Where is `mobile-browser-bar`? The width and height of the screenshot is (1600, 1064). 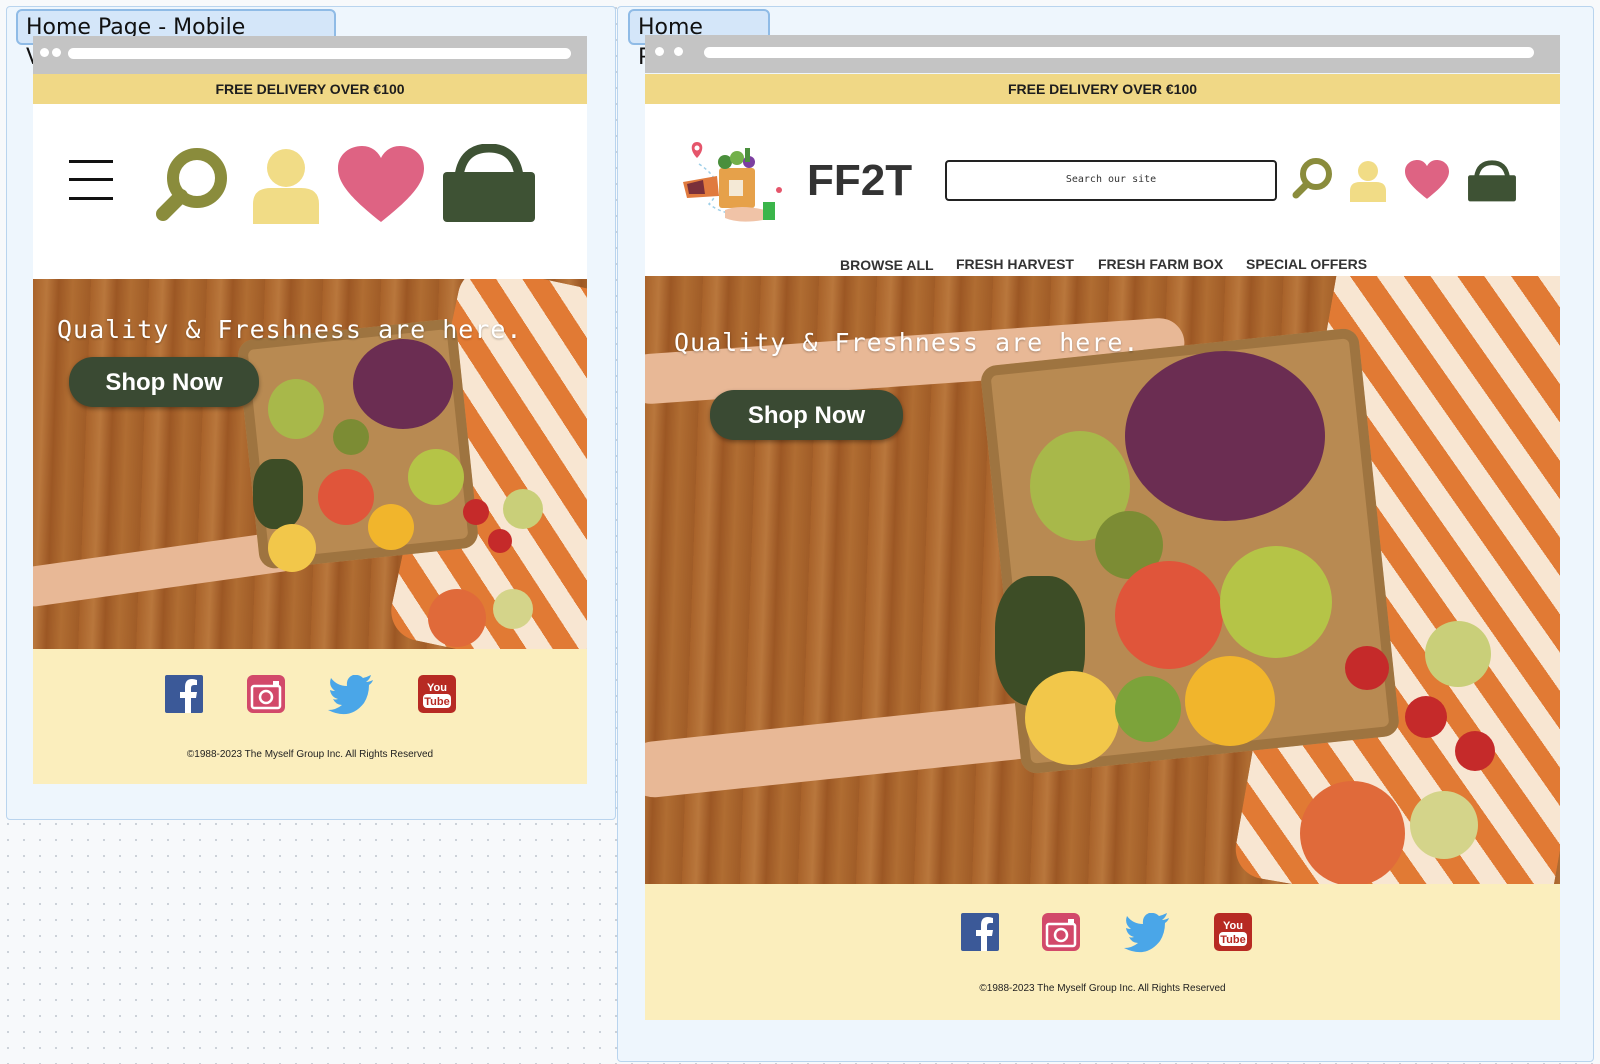 mobile-browser-bar is located at coordinates (310, 55).